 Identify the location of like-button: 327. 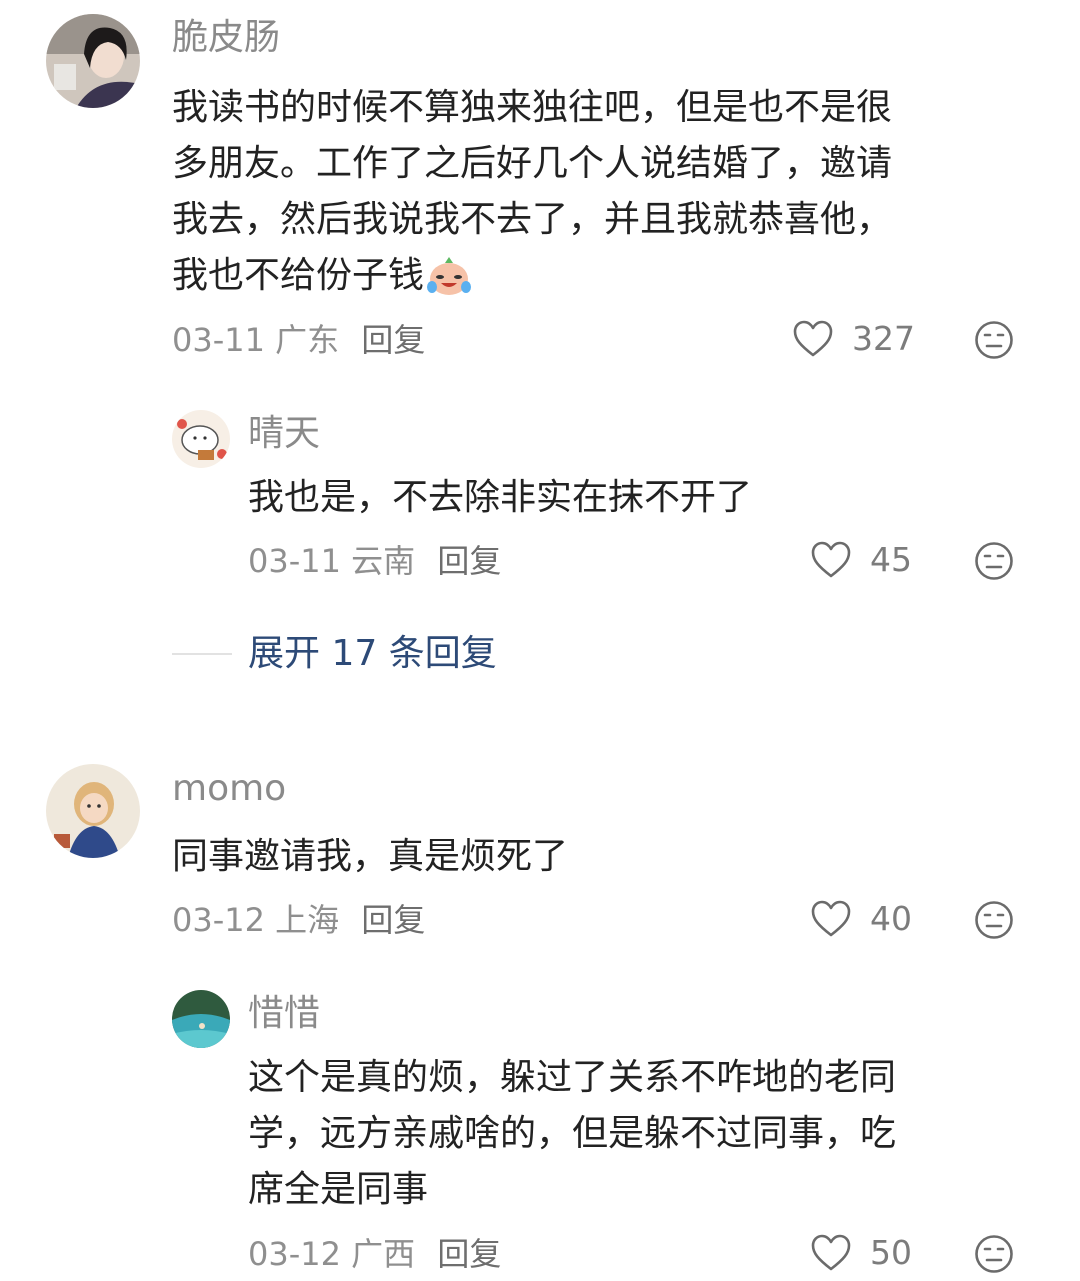
(853, 339).